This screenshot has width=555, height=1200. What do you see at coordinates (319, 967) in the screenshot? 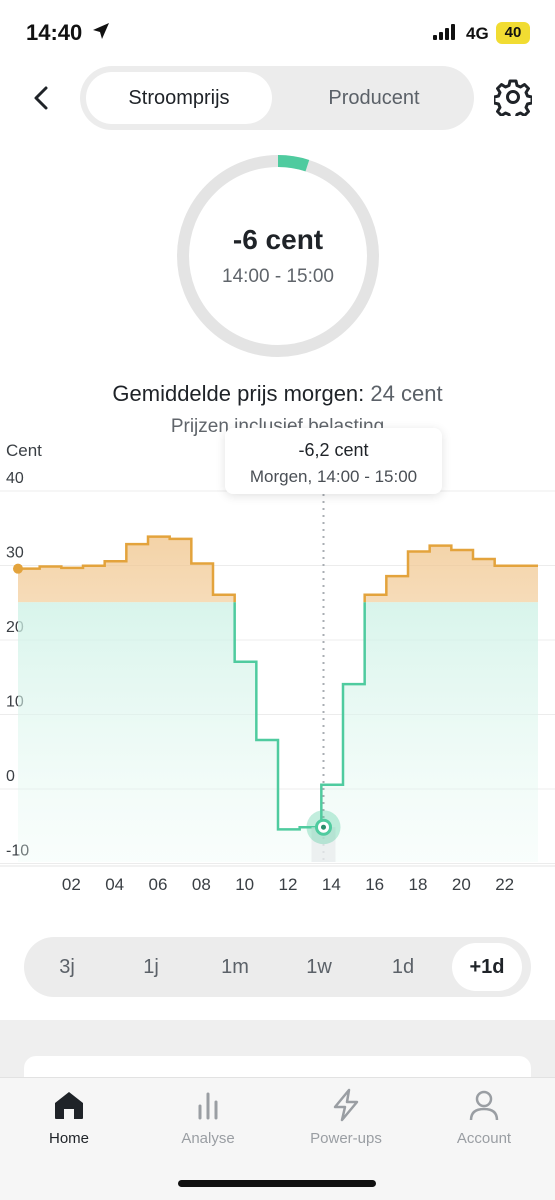
I see `range-1w: 1w` at bounding box center [319, 967].